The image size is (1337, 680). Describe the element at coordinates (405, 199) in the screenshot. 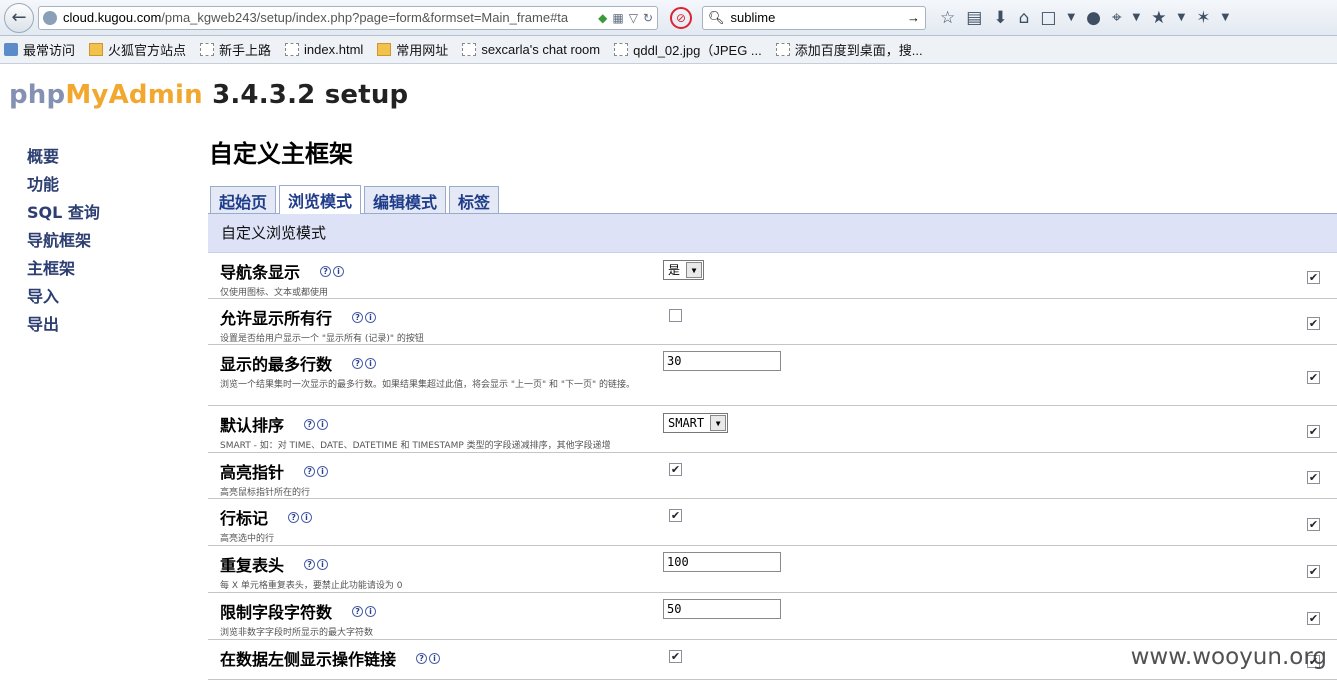

I see `tab-edit-mode: 编辑模式` at that location.